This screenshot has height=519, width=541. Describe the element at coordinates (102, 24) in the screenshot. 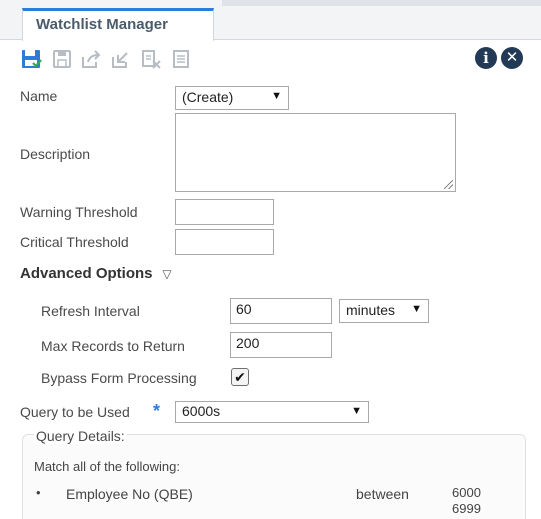

I see `tab-label: Watchlist Manager` at that location.